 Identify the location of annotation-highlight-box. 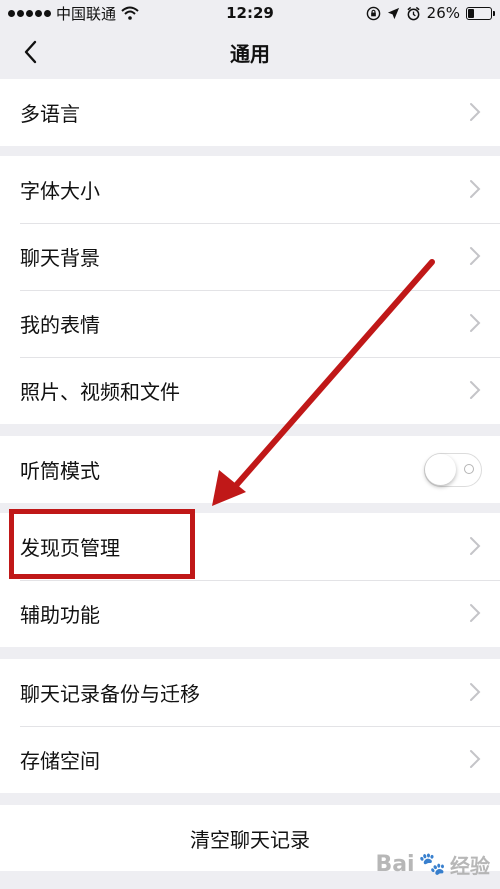
(102, 544).